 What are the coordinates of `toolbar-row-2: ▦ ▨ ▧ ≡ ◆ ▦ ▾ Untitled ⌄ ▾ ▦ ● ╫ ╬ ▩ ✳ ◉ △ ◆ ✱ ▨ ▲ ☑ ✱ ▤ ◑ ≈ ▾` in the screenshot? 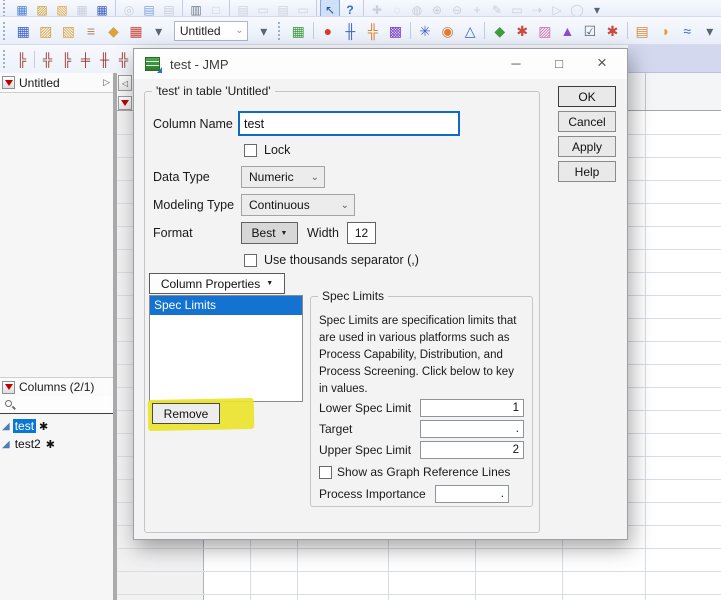 It's located at (360, 31).